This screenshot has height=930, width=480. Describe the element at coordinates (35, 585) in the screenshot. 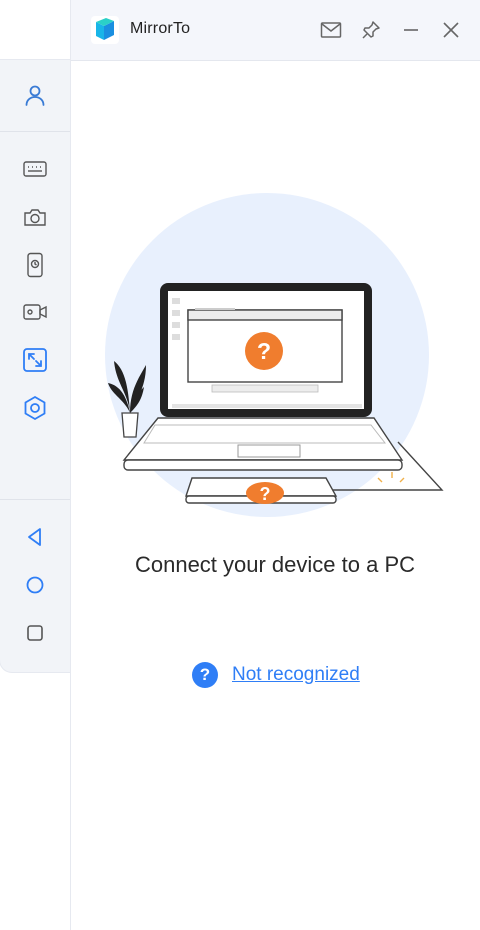

I see `home-icon` at that location.